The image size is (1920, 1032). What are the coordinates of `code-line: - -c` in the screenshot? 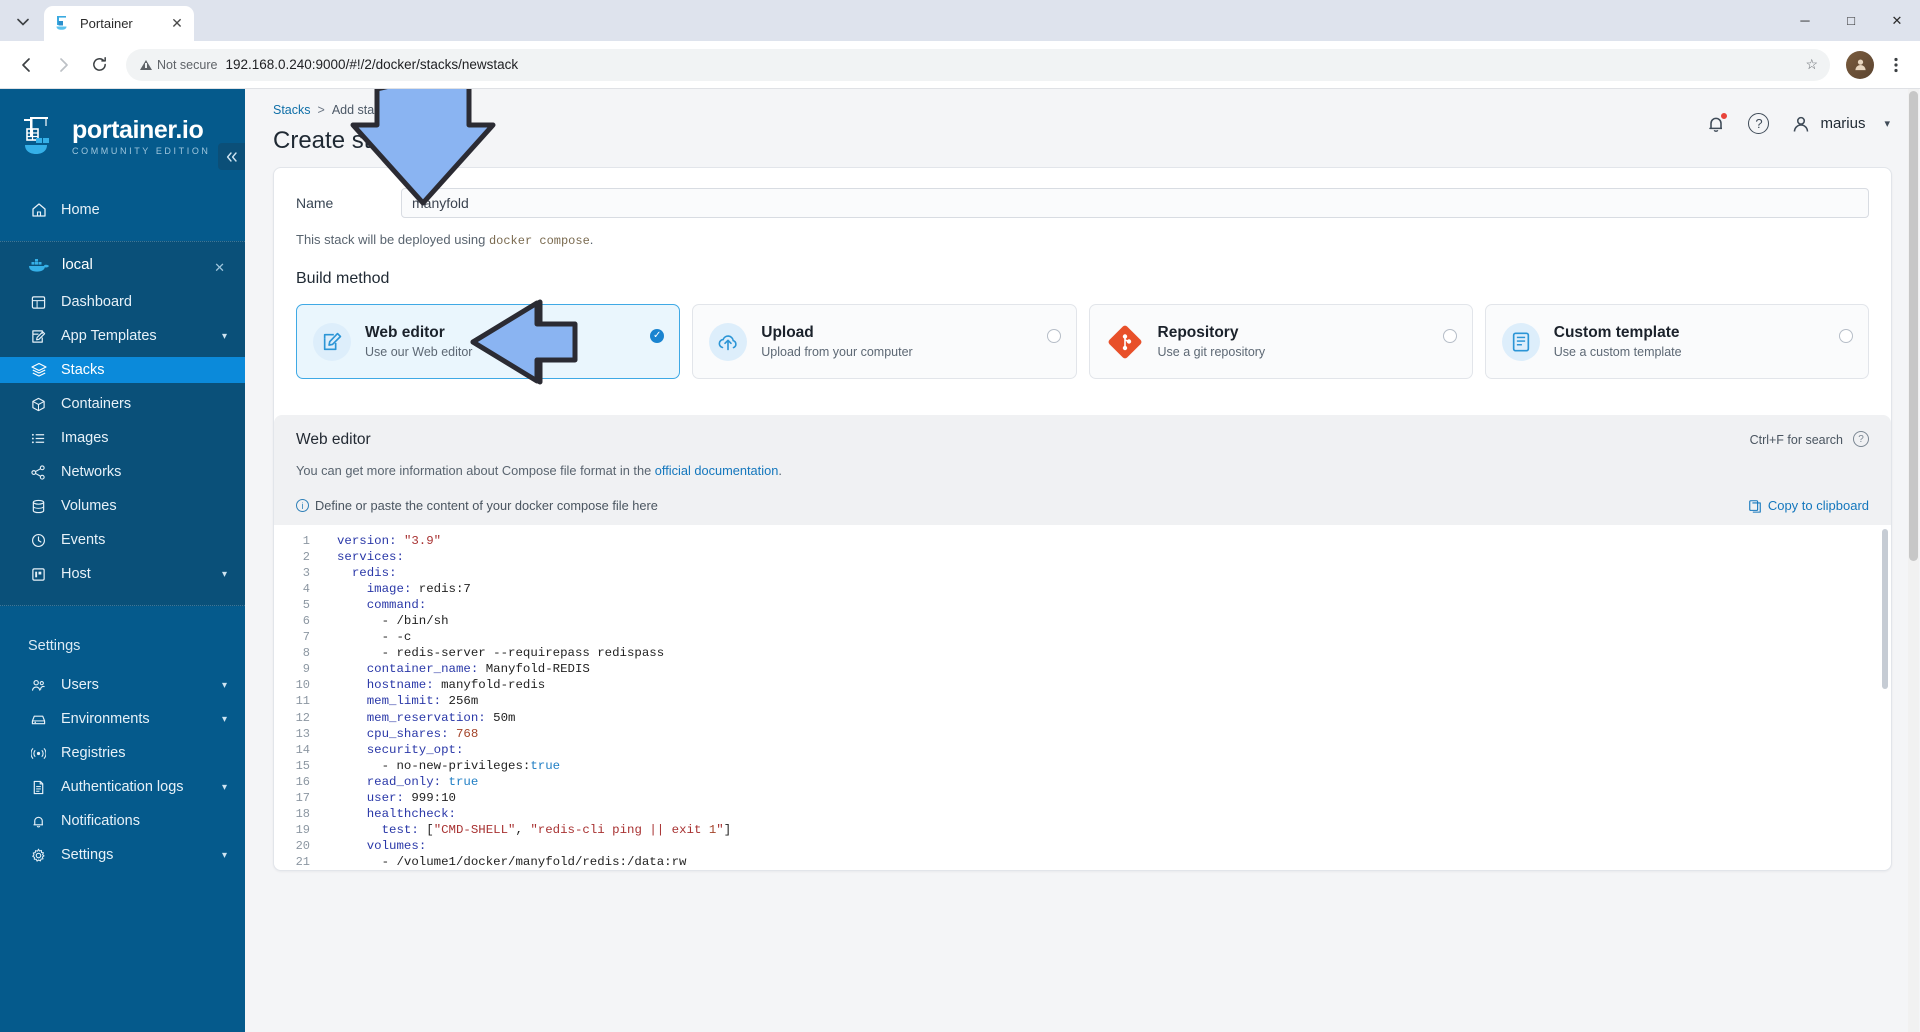 It's located at (374, 637).